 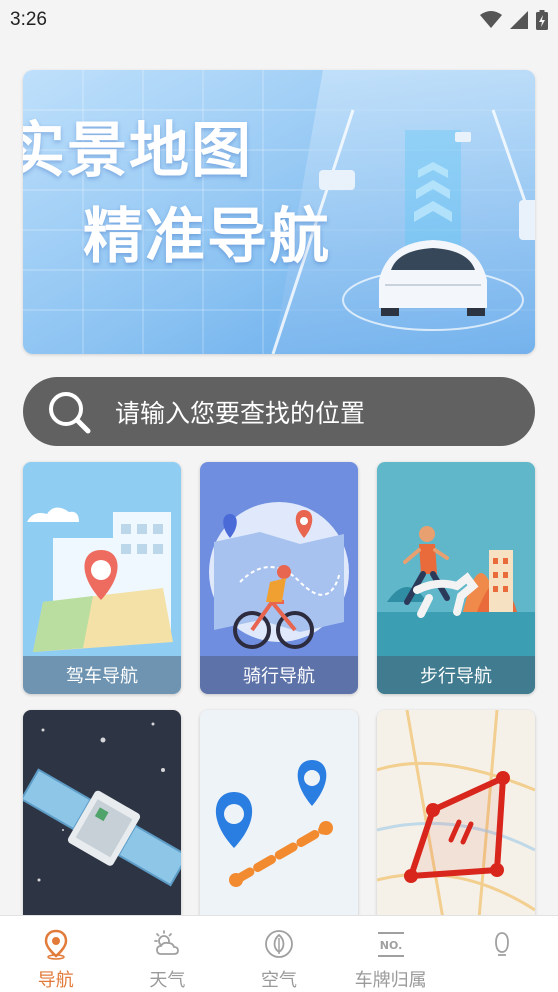 What do you see at coordinates (519, 20) in the screenshot?
I see `cellular-signal-icon` at bounding box center [519, 20].